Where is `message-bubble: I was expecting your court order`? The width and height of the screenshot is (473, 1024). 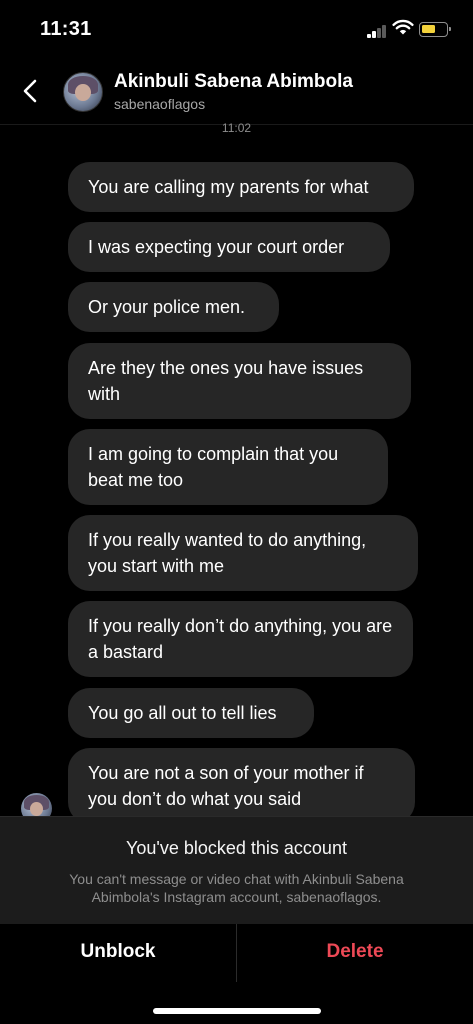
message-bubble: I was expecting your court order is located at coordinates (229, 247).